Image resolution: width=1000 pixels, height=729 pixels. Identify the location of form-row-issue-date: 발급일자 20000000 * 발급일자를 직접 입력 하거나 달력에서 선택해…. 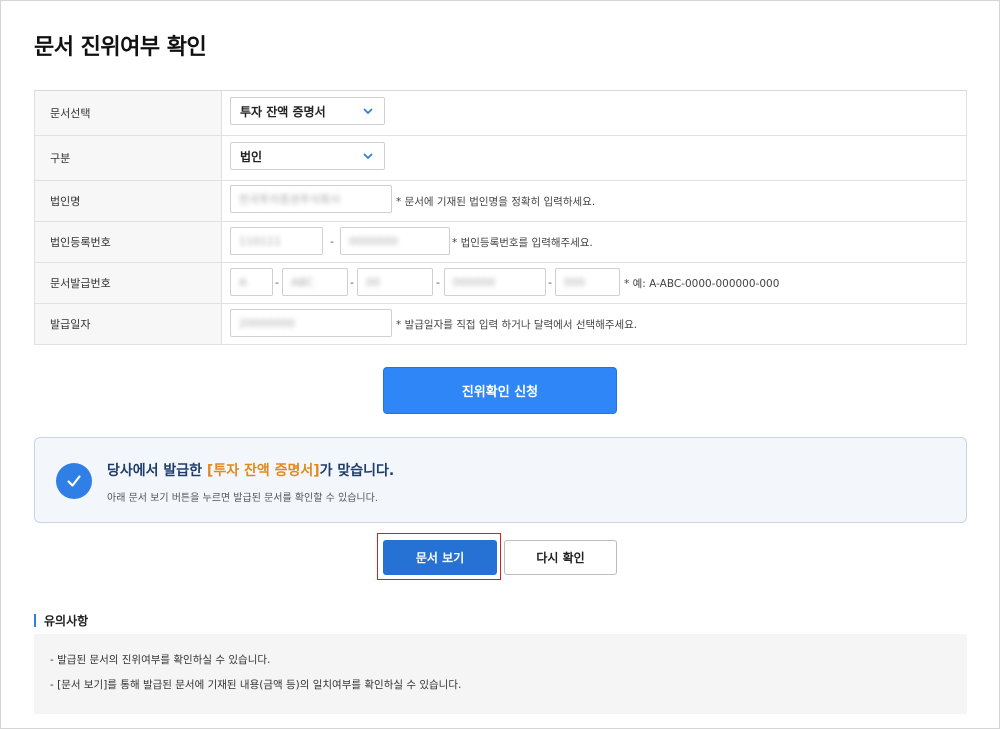
(500, 324).